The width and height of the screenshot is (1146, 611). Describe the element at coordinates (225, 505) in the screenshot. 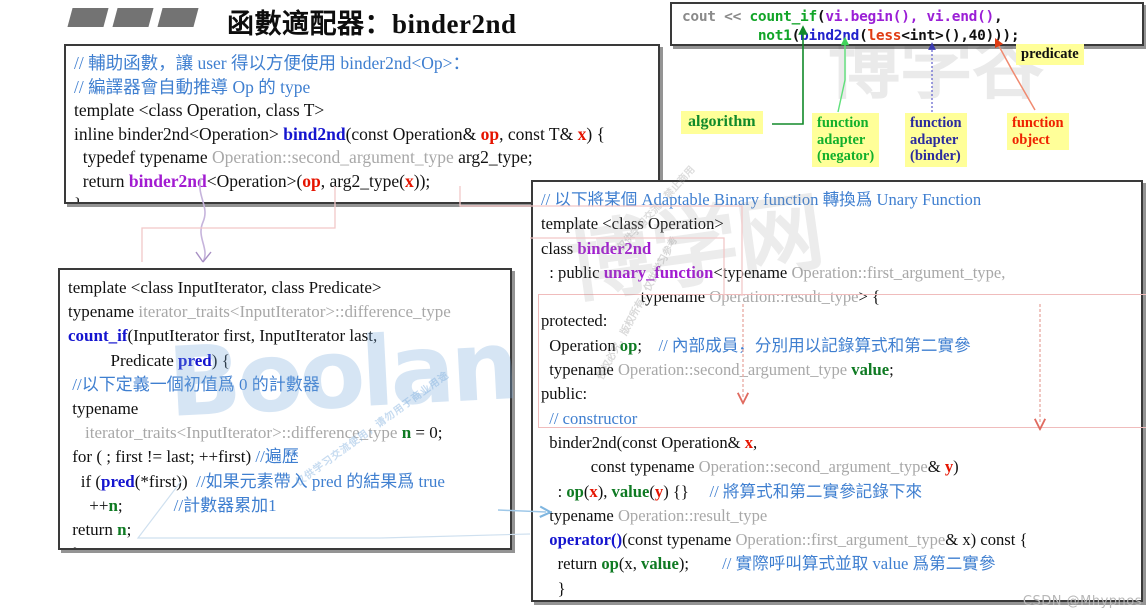

I see `code-token: //計數器累加1` at that location.